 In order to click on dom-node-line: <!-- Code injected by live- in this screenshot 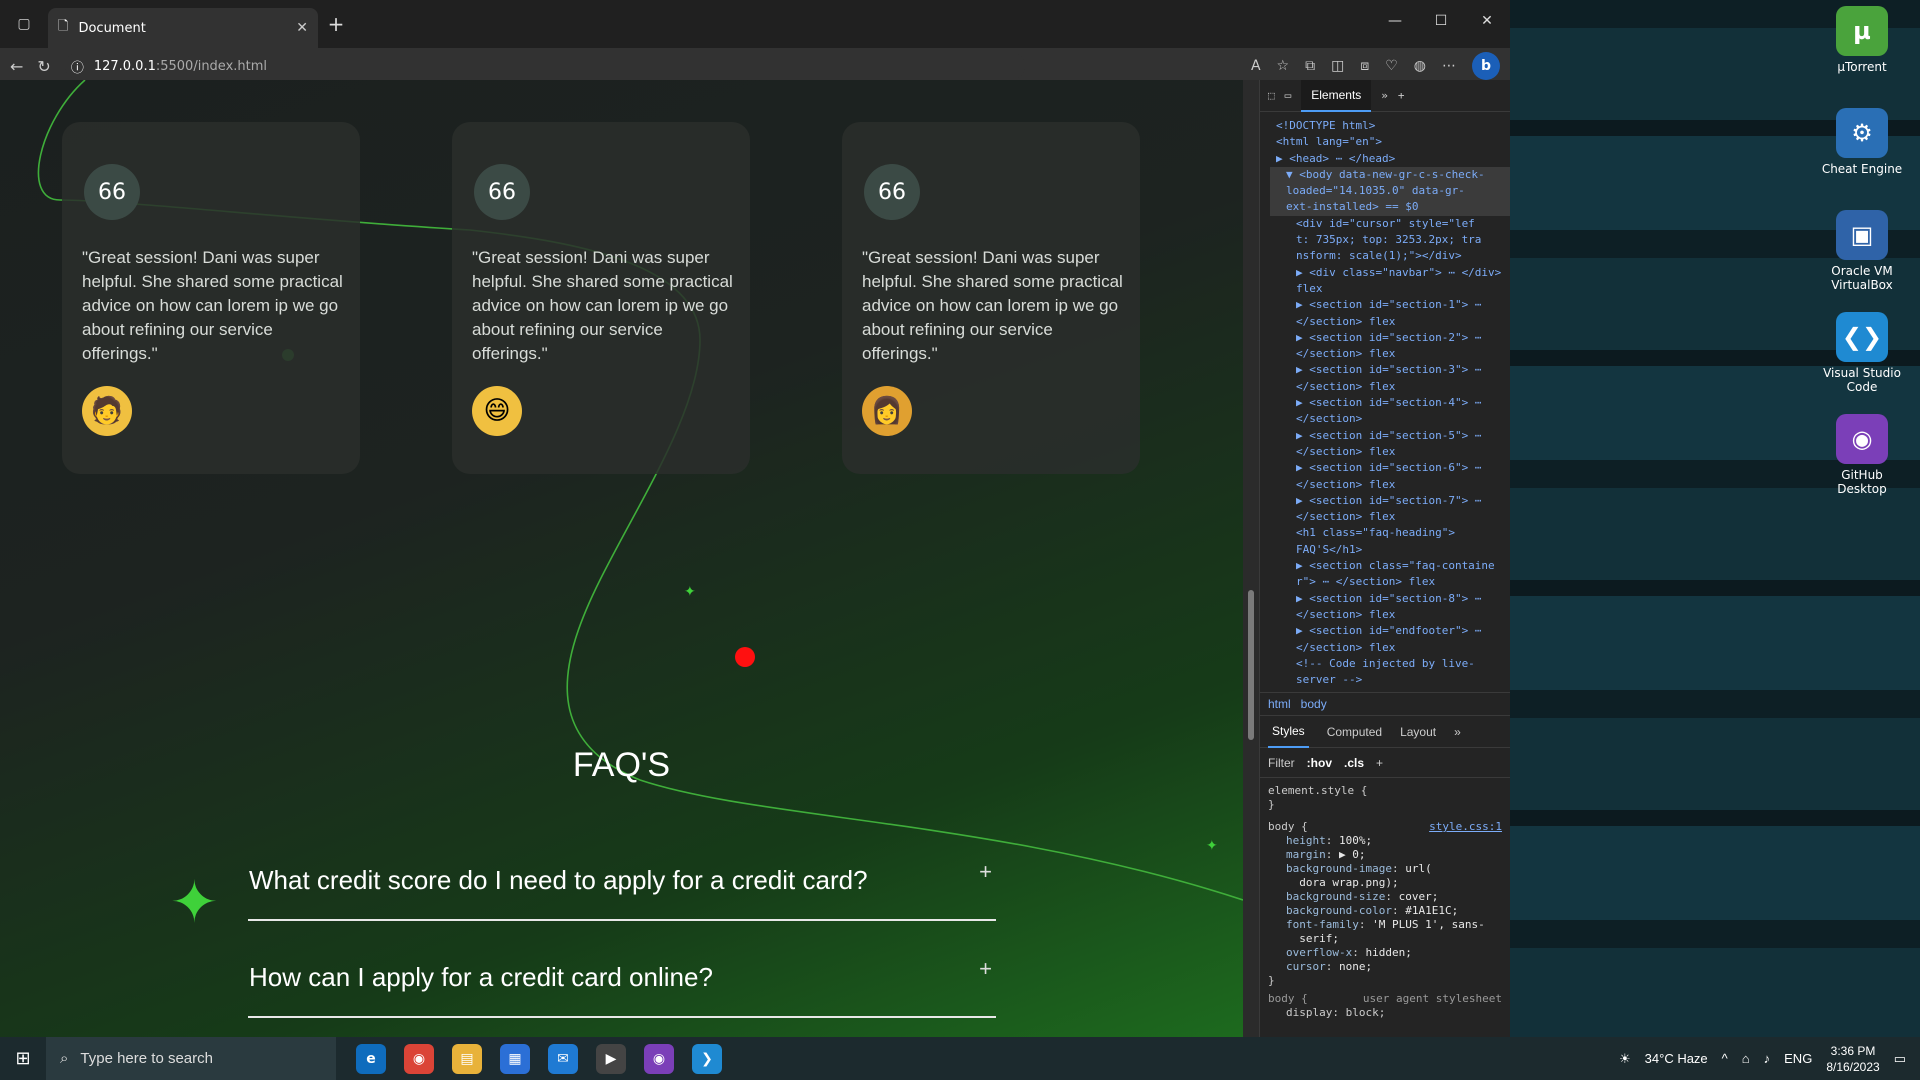, I will do `click(1390, 664)`.